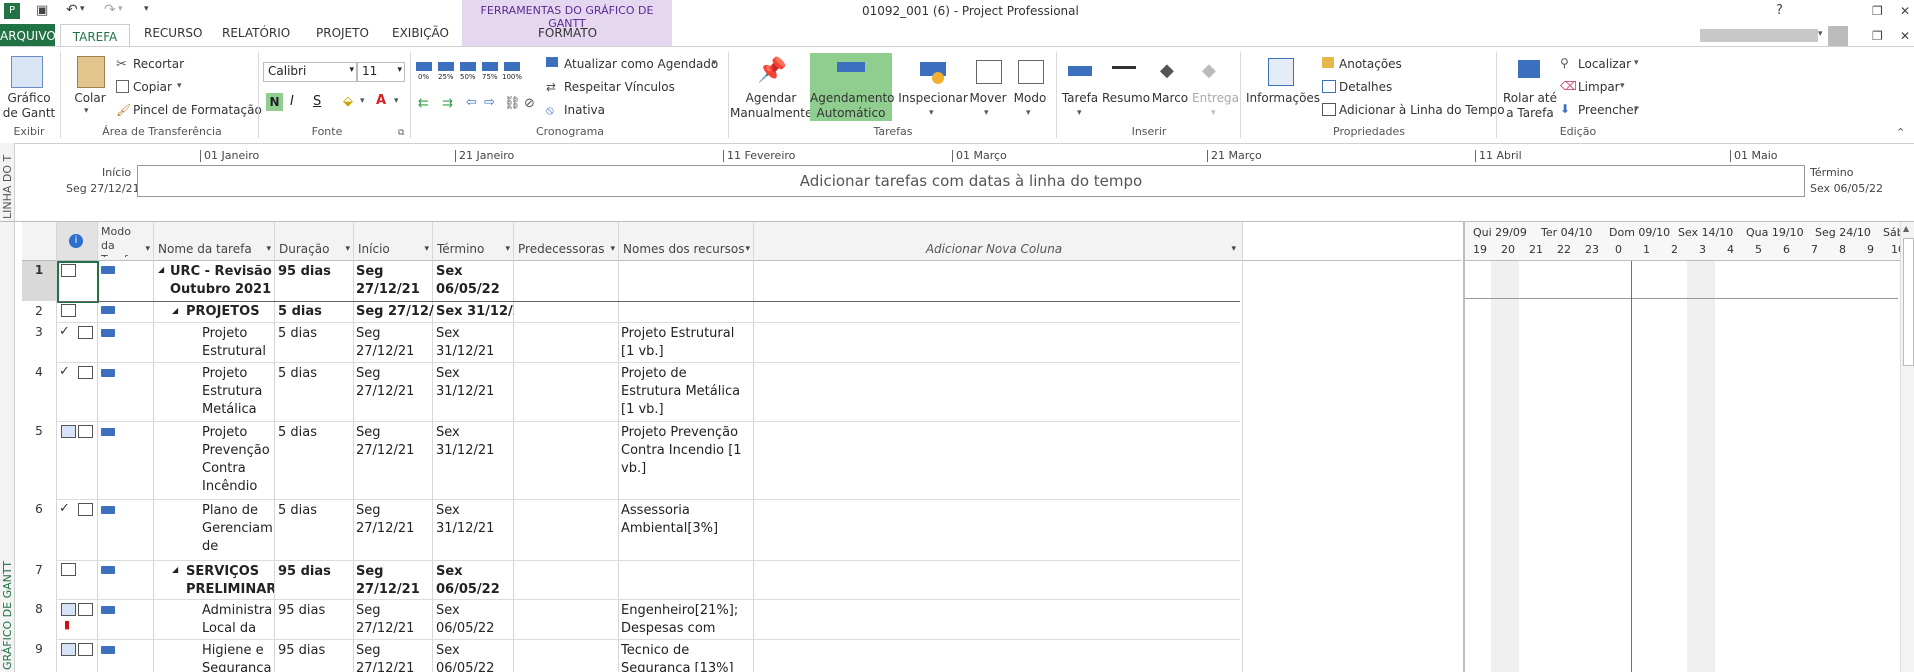 The height and width of the screenshot is (672, 1914). Describe the element at coordinates (381, 100) in the screenshot. I see `font-color-icon: A` at that location.